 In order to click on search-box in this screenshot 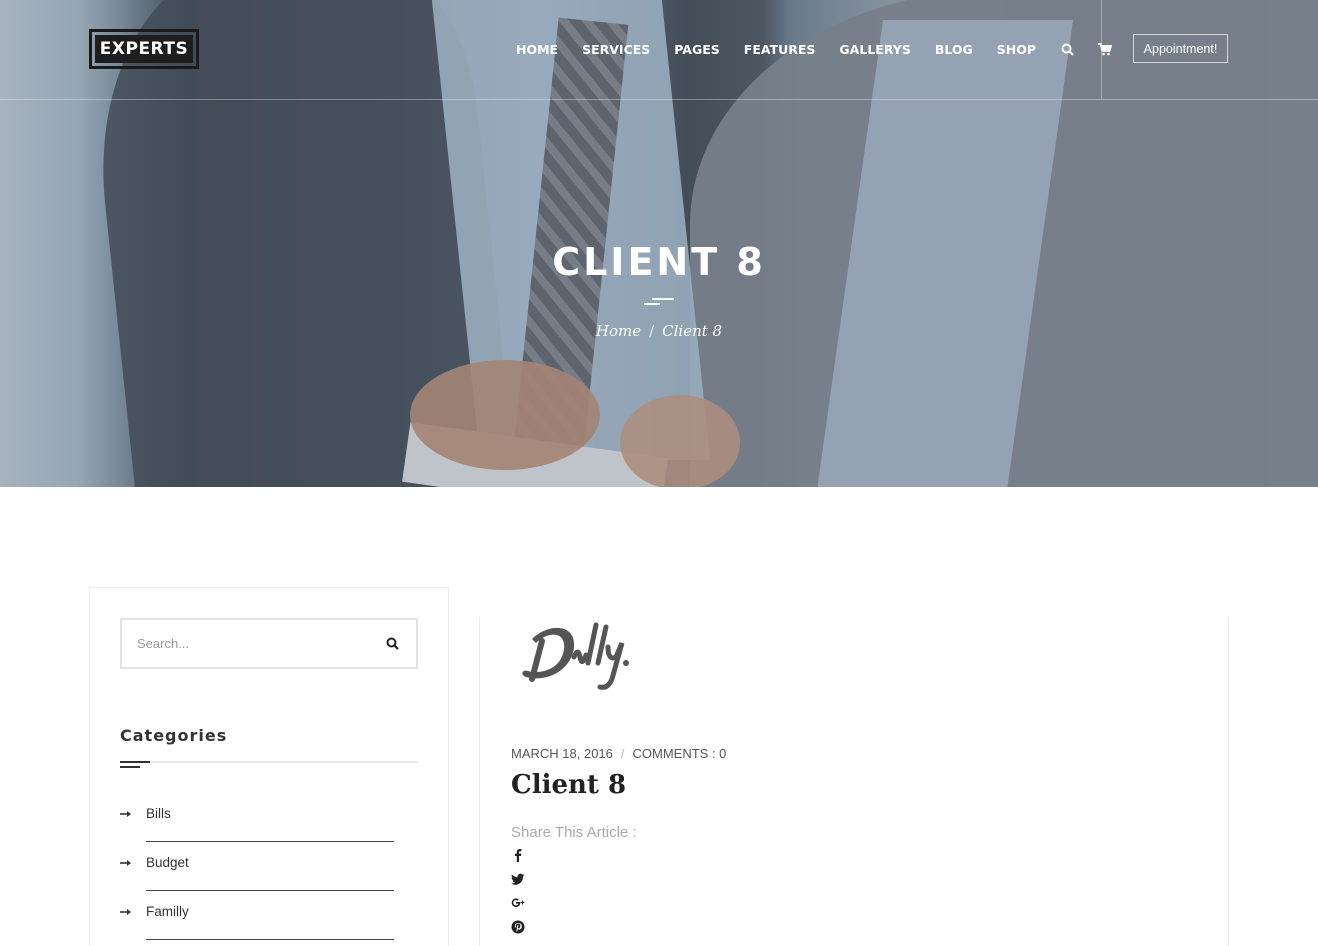, I will do `click(269, 643)`.